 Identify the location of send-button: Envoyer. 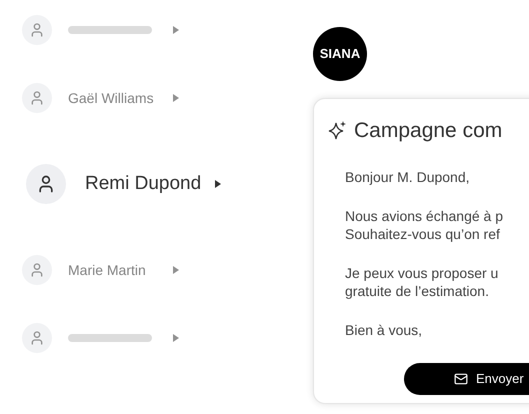
(466, 378).